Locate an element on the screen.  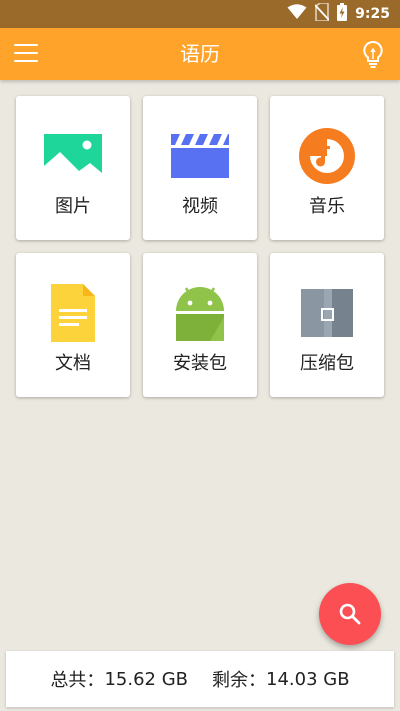
storage-free-label: 剩余： is located at coordinates (239, 680).